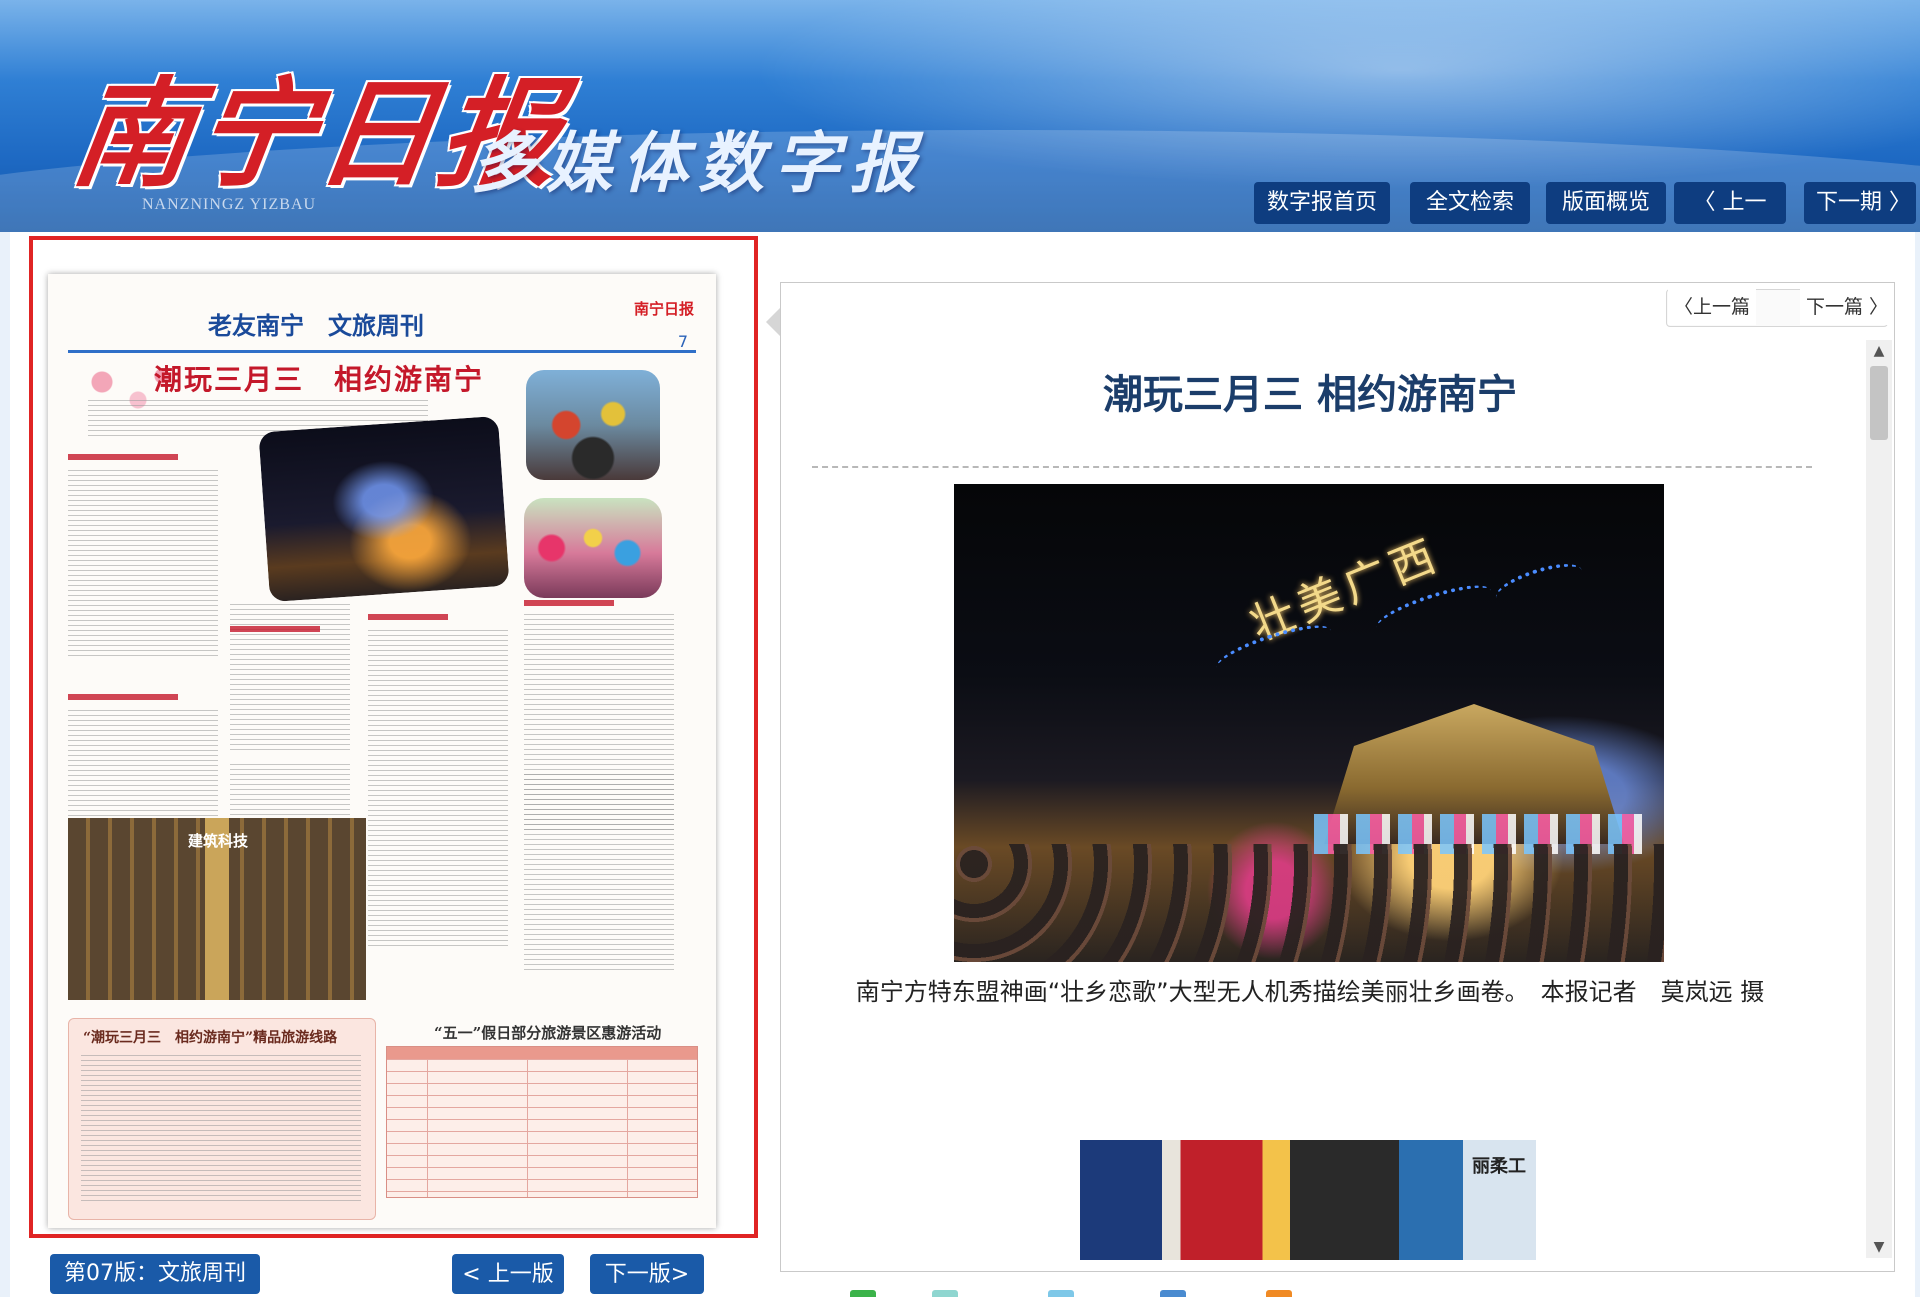 This screenshot has width=1920, height=1297. I want to click on article-title: 潮玩三月三 相约游南宁, so click(1310, 395).